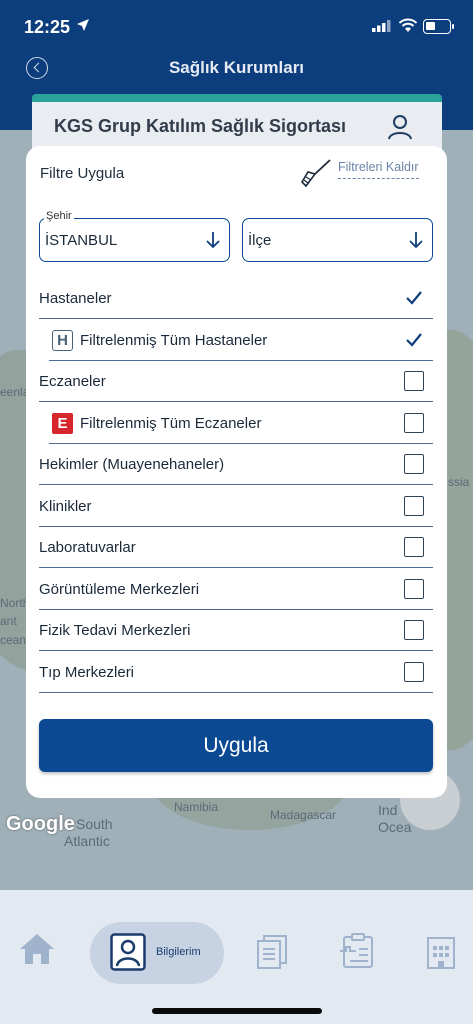 The width and height of the screenshot is (473, 1024). What do you see at coordinates (81, 240) in the screenshot?
I see `city-select-value: İSTANBUL` at bounding box center [81, 240].